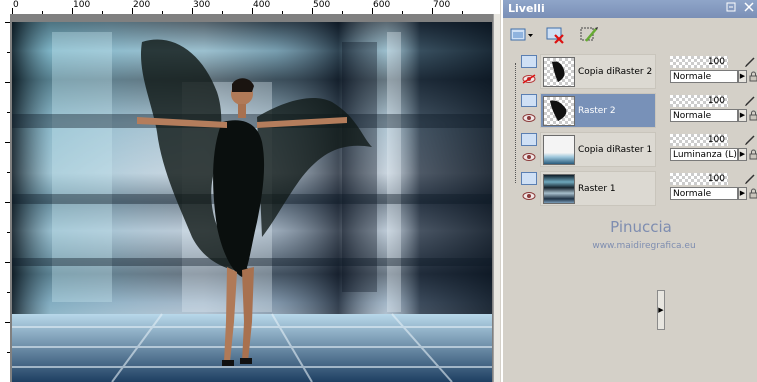  Describe the element at coordinates (749, 8) in the screenshot. I see `close-icon` at that location.